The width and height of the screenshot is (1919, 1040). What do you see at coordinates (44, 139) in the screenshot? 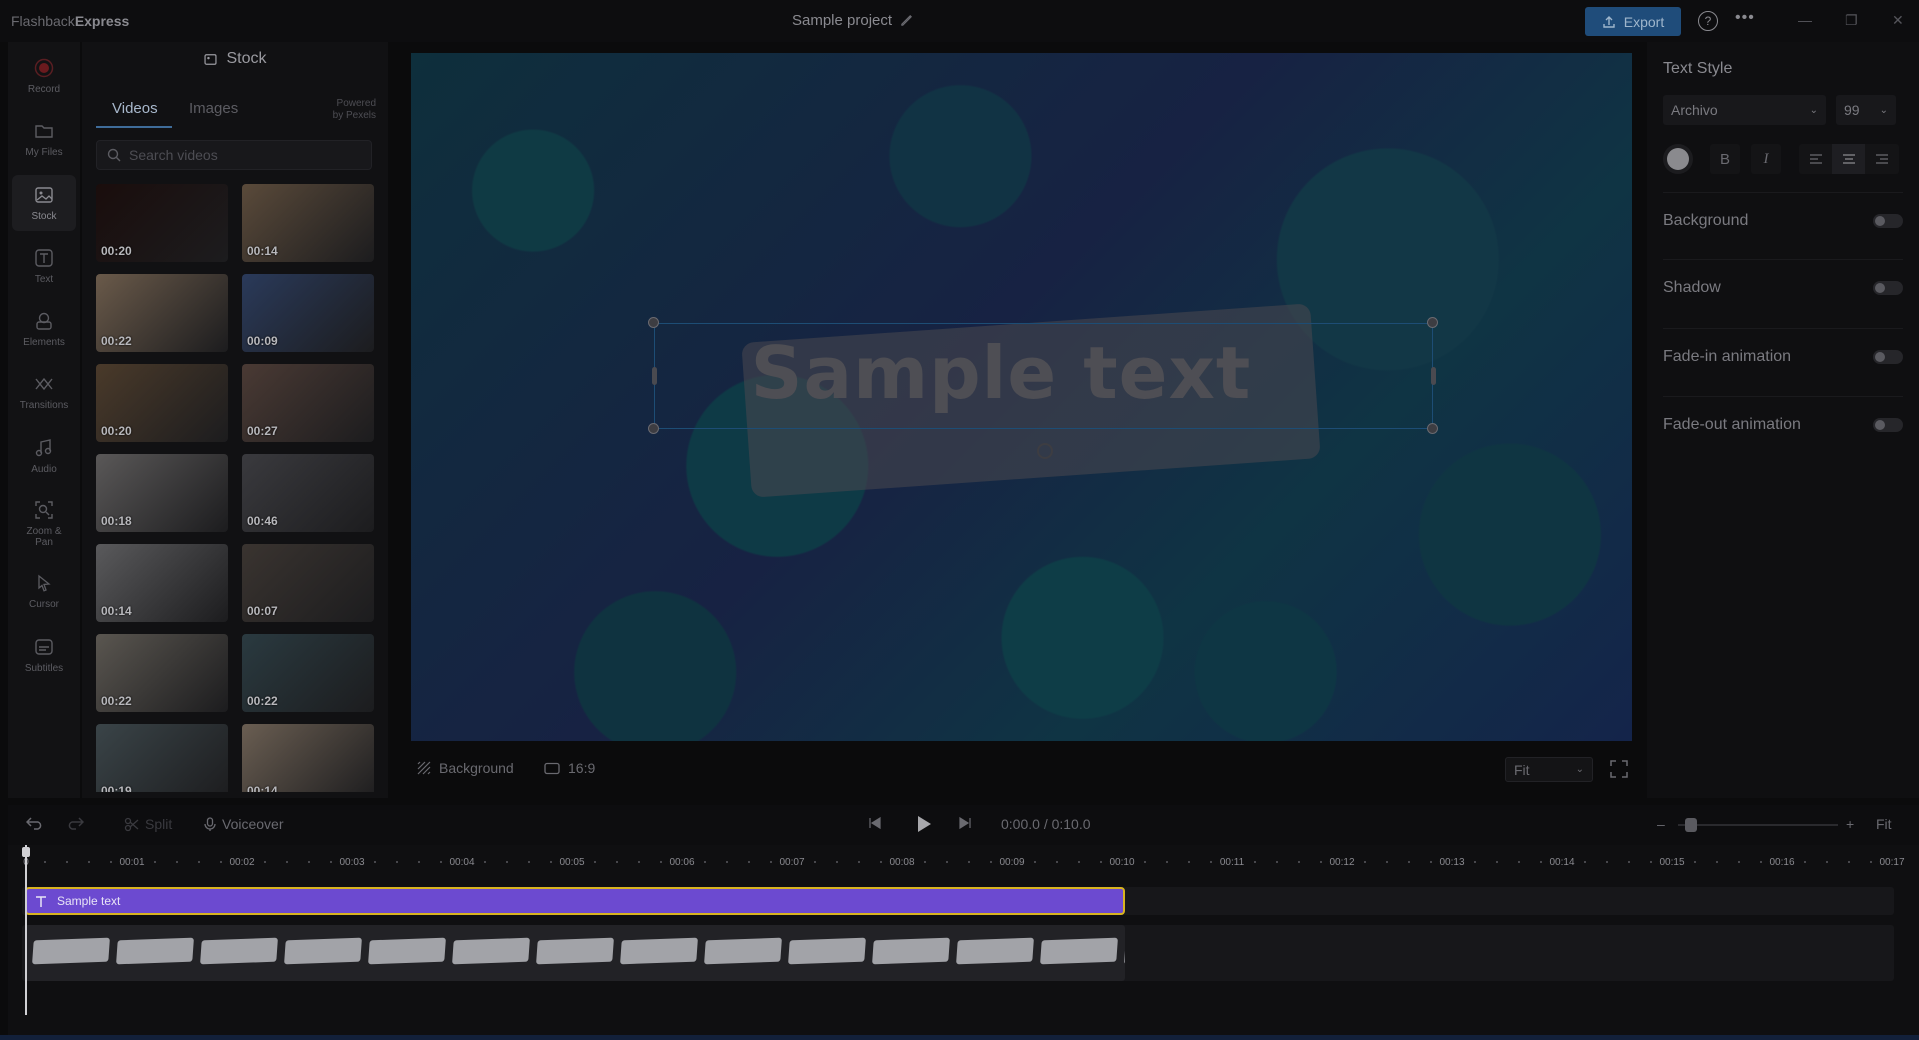
I see `rail-item-my-files: My Files` at bounding box center [44, 139].